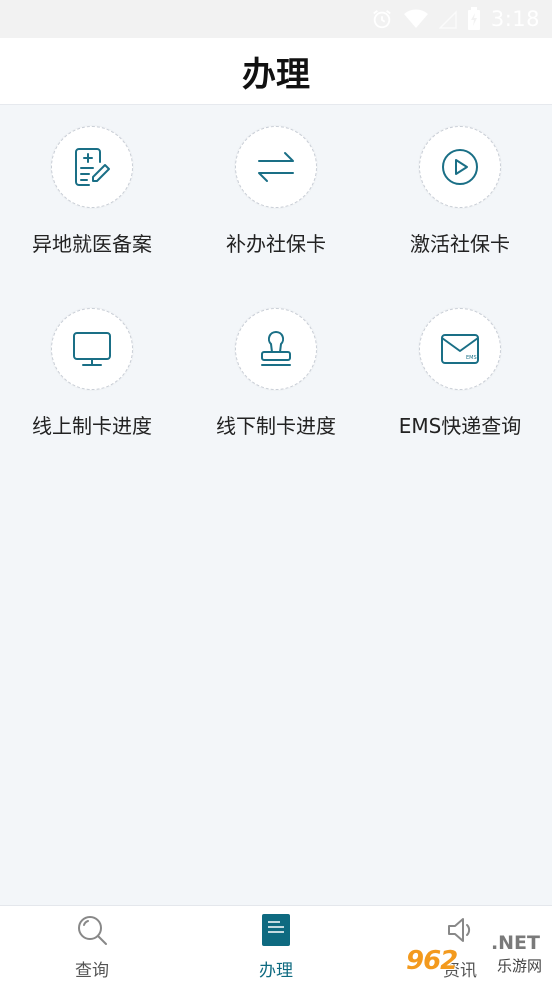 The image size is (552, 982). I want to click on battery-icon, so click(474, 19).